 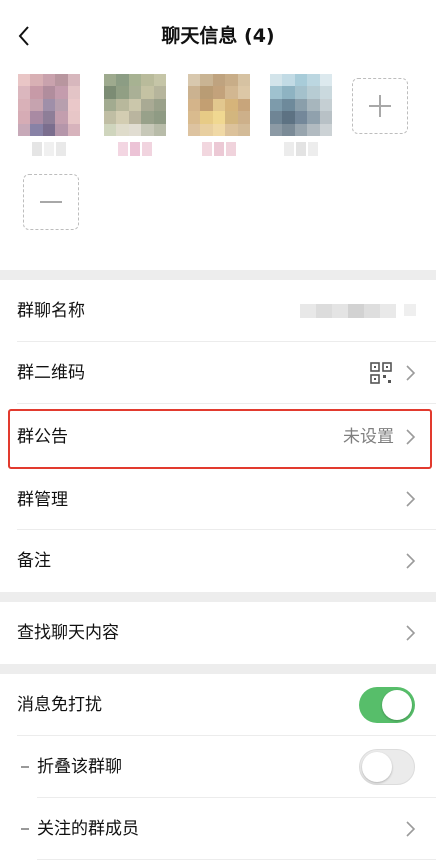 What do you see at coordinates (59, 705) in the screenshot?
I see `mute-label: 消息免打扰` at bounding box center [59, 705].